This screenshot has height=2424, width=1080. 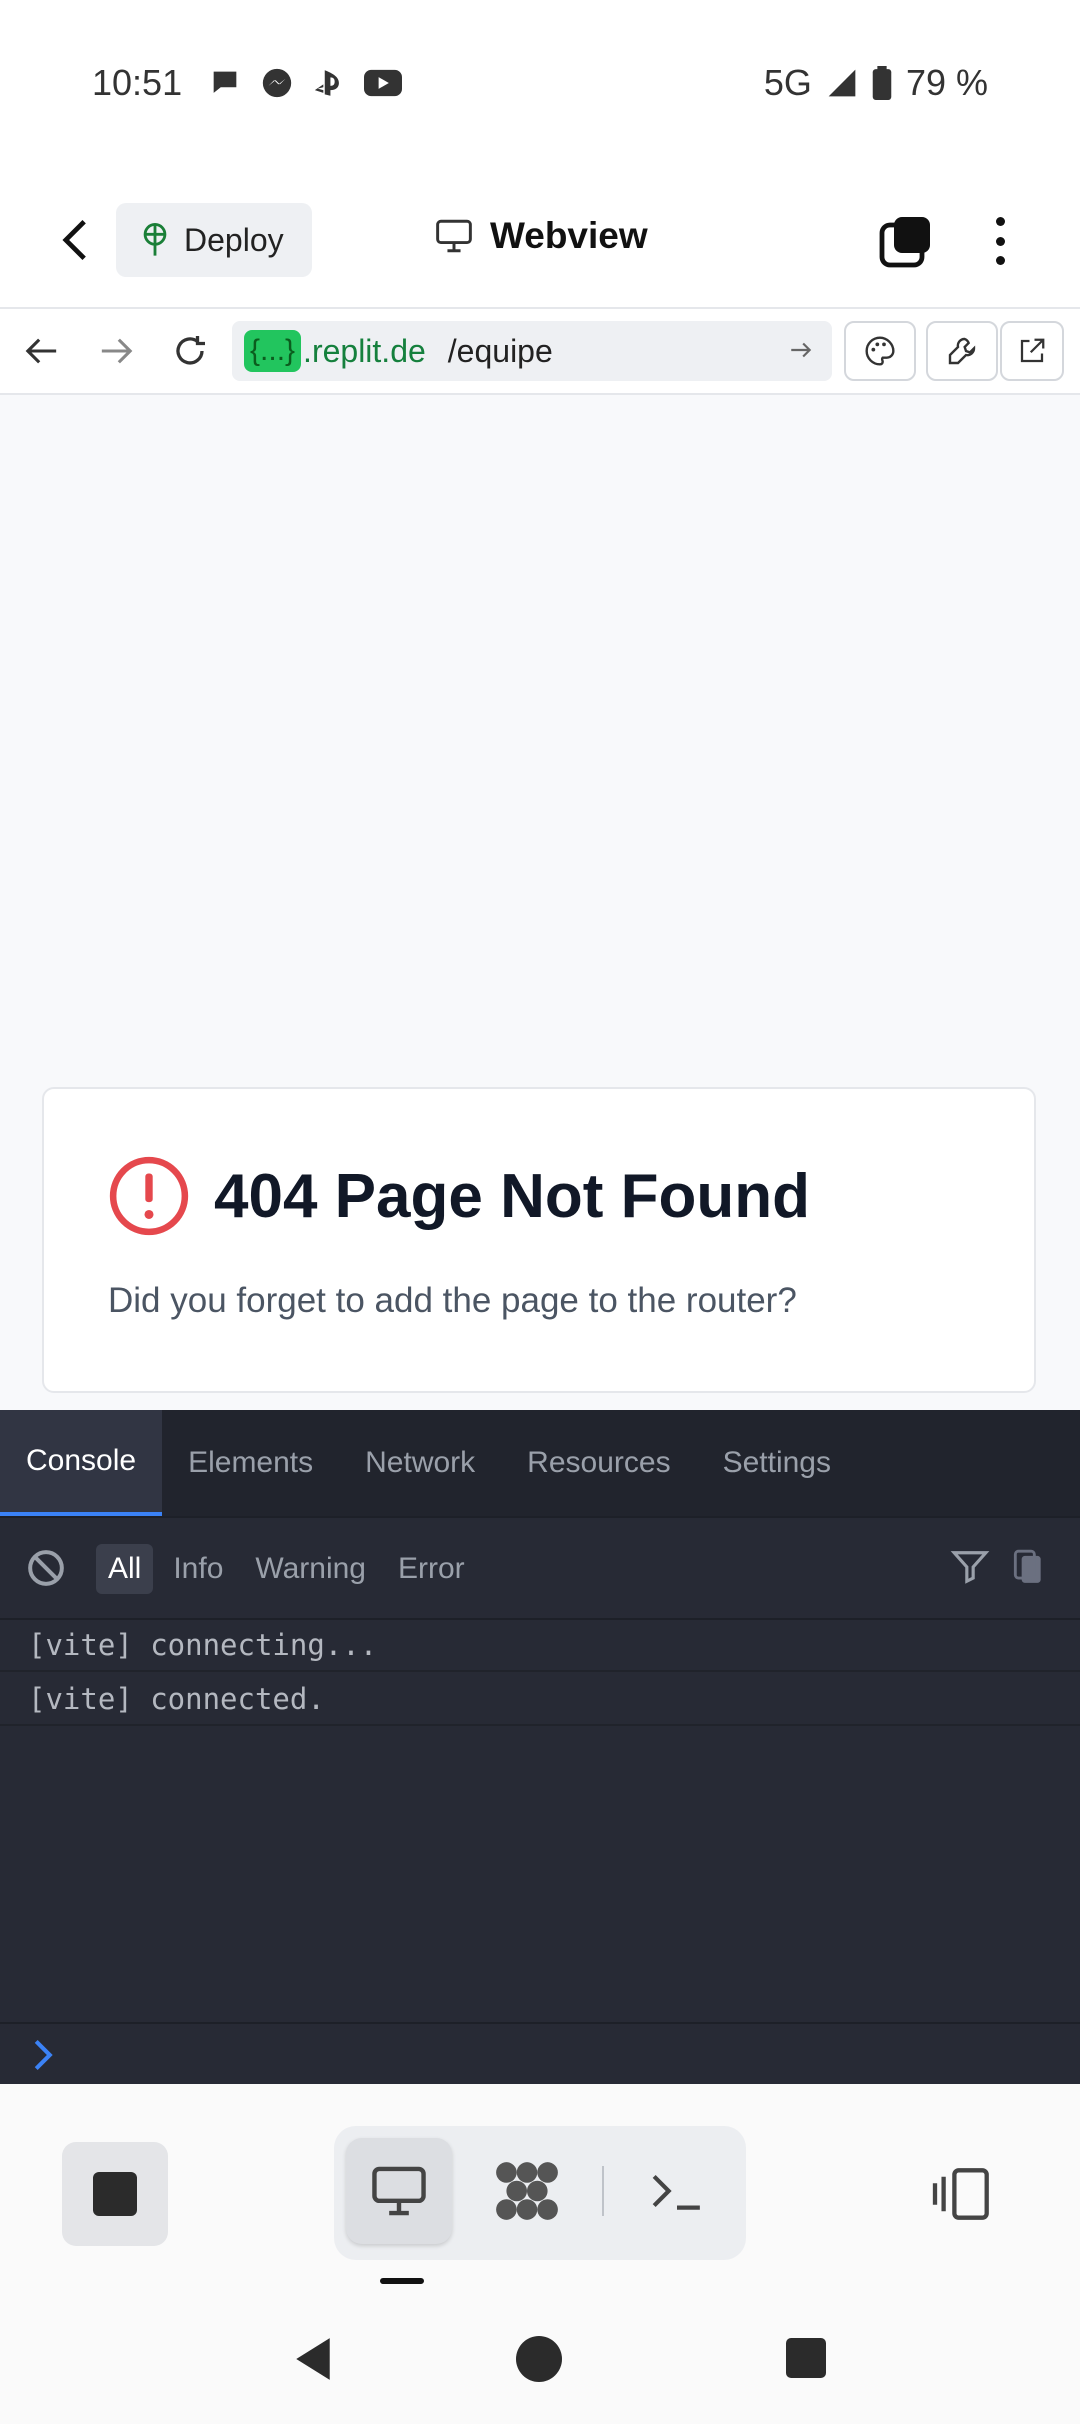 I want to click on chevron-left-icon, so click(x=74, y=240).